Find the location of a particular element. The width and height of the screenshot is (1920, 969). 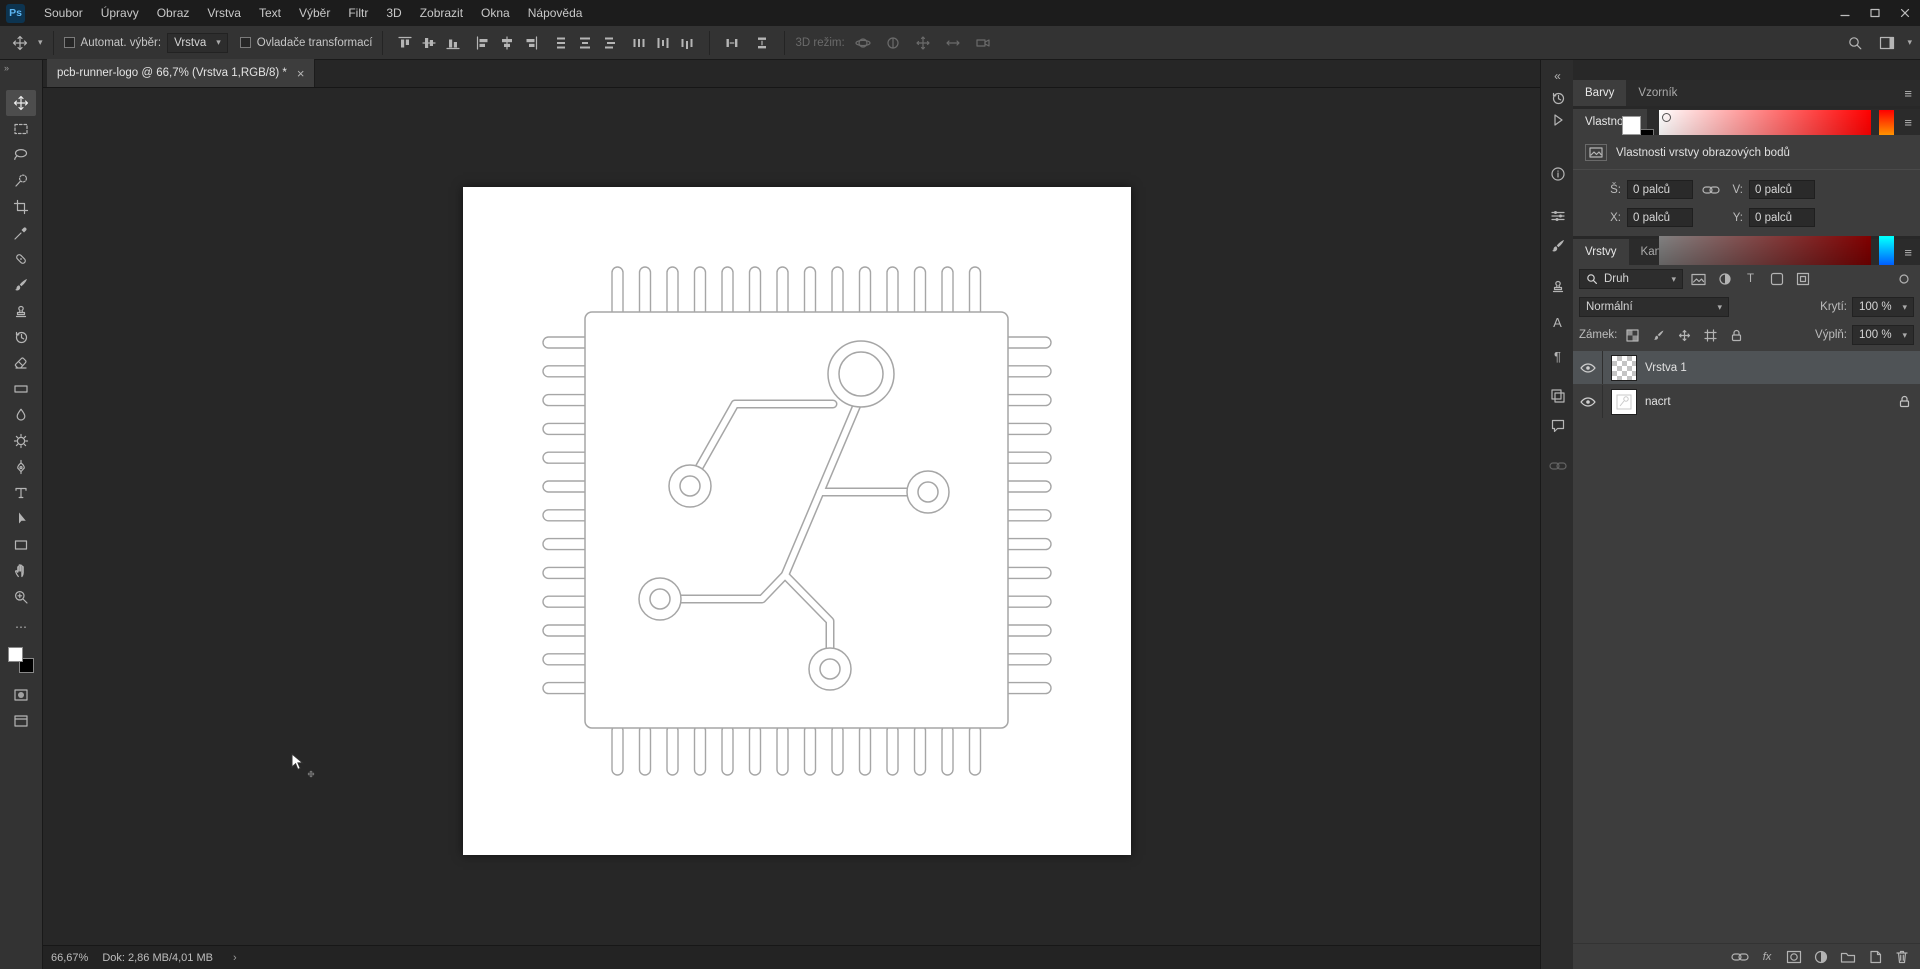

fill-dropdown: 100 % ▾ is located at coordinates (1883, 335).